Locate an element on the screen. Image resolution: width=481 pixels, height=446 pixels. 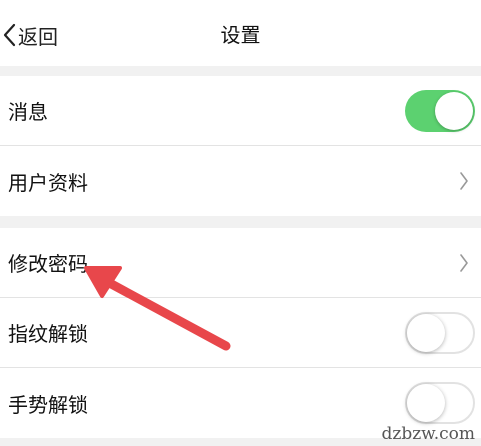
settings-row-label: 指纹解锁 is located at coordinates (48, 334).